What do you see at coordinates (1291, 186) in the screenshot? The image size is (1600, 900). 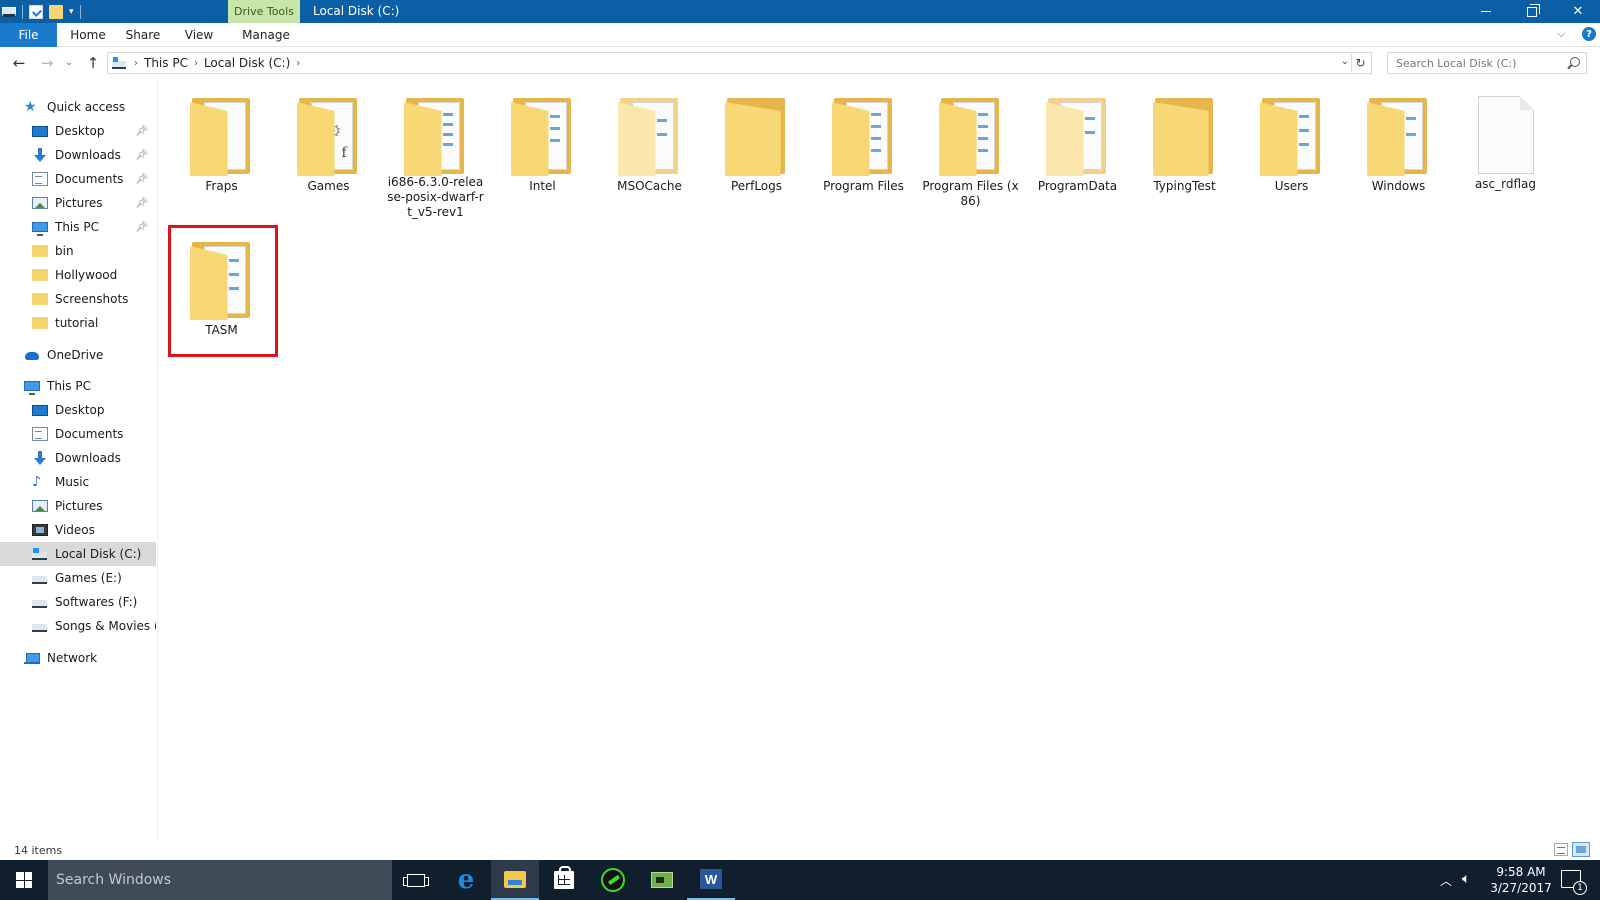 I see `item-name: Users` at bounding box center [1291, 186].